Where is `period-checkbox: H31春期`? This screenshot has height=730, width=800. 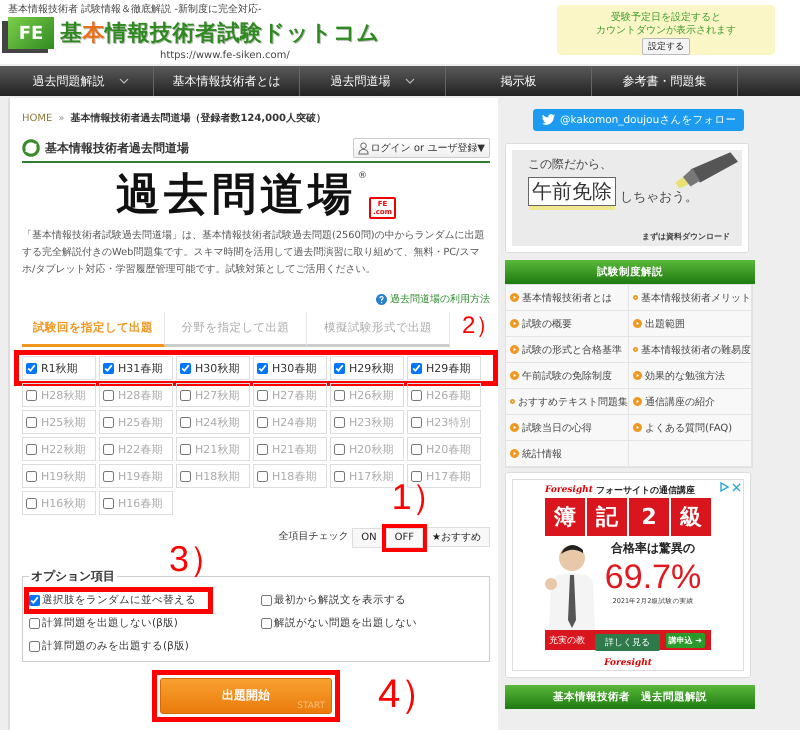 period-checkbox: H31春期 is located at coordinates (136, 368).